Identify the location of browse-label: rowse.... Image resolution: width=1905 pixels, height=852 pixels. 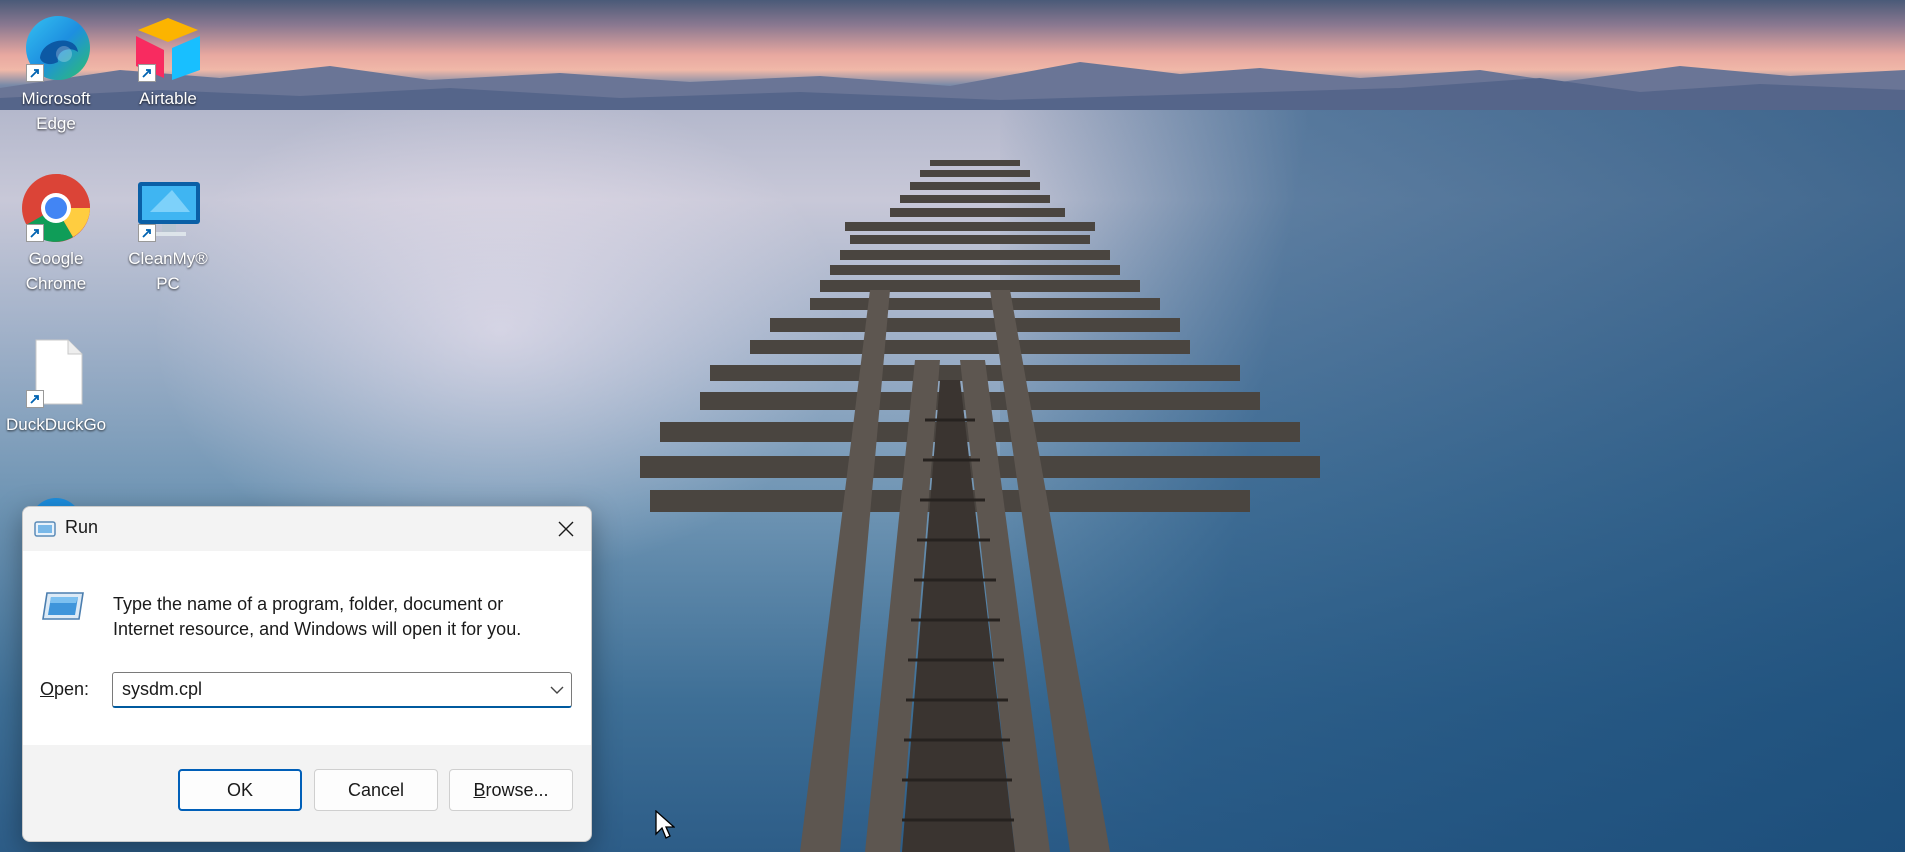
(517, 789).